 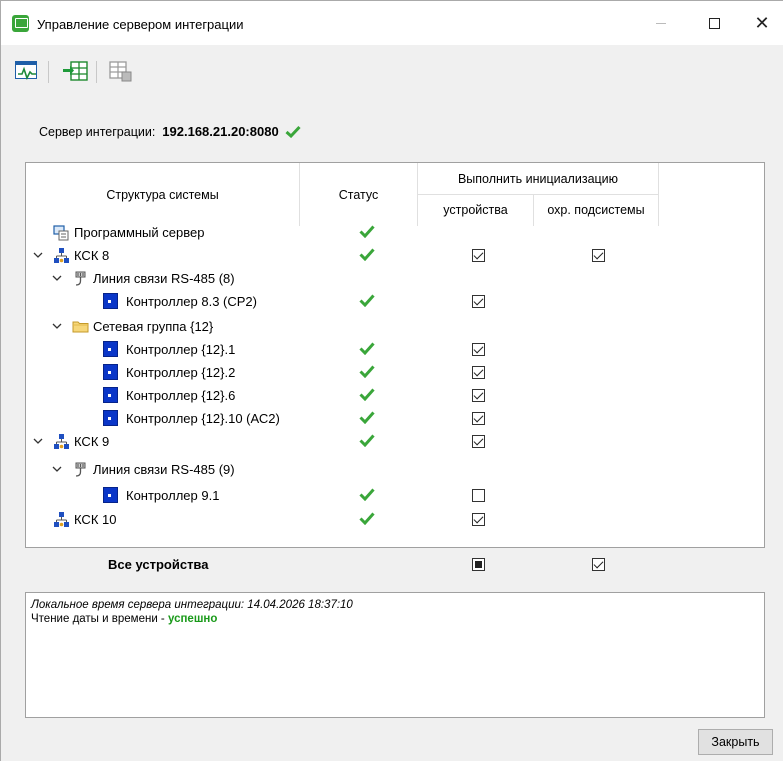 I want to click on tree-row-label: Программный сервер, so click(x=139, y=232).